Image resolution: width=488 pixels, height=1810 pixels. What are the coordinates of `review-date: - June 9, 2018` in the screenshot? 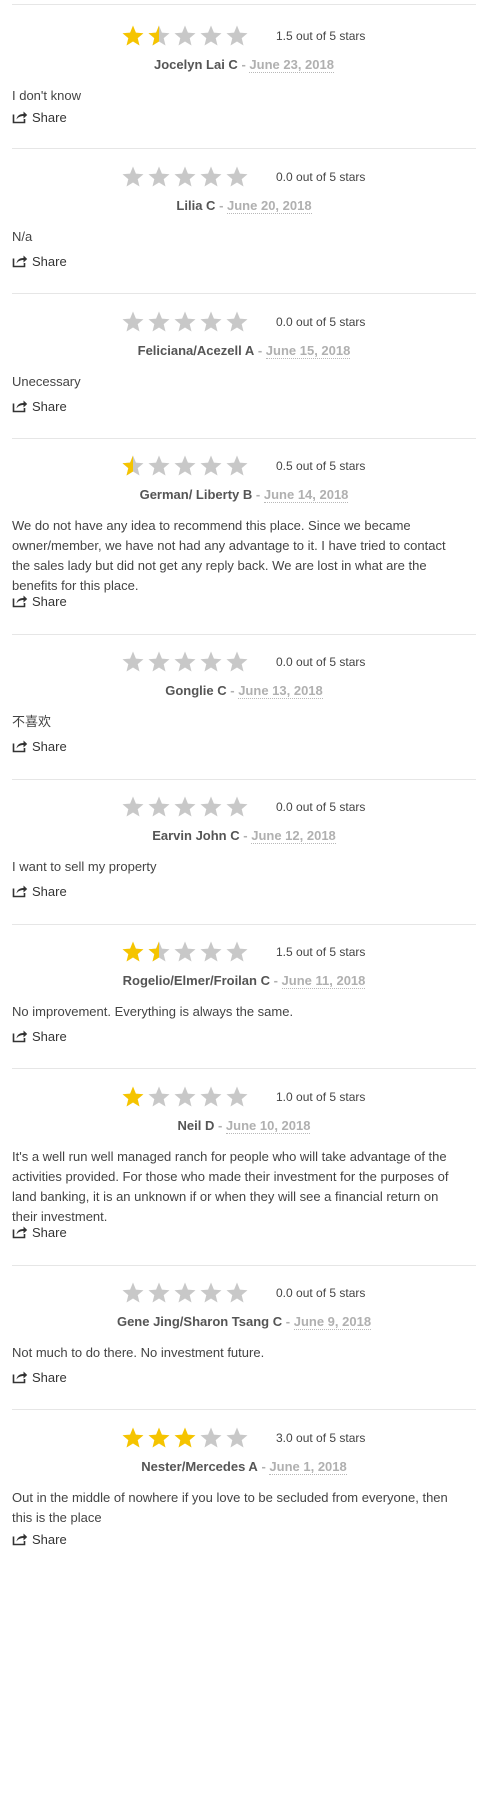 It's located at (328, 1322).